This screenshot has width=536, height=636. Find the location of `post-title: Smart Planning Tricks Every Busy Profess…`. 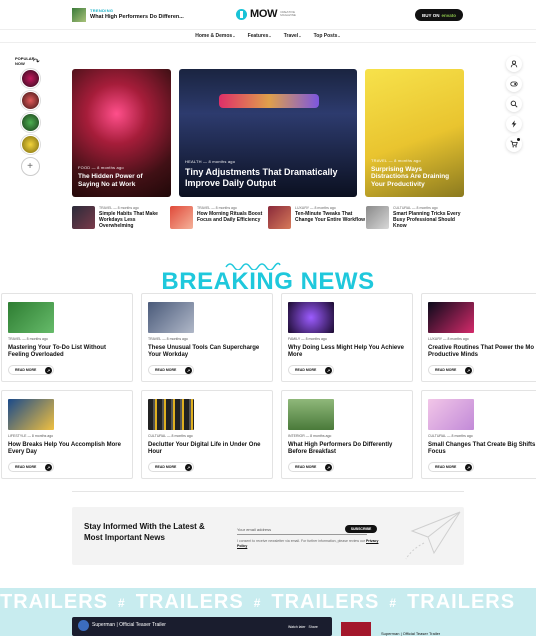

post-title: Smart Planning Tricks Every Busy Profess… is located at coordinates (428, 220).